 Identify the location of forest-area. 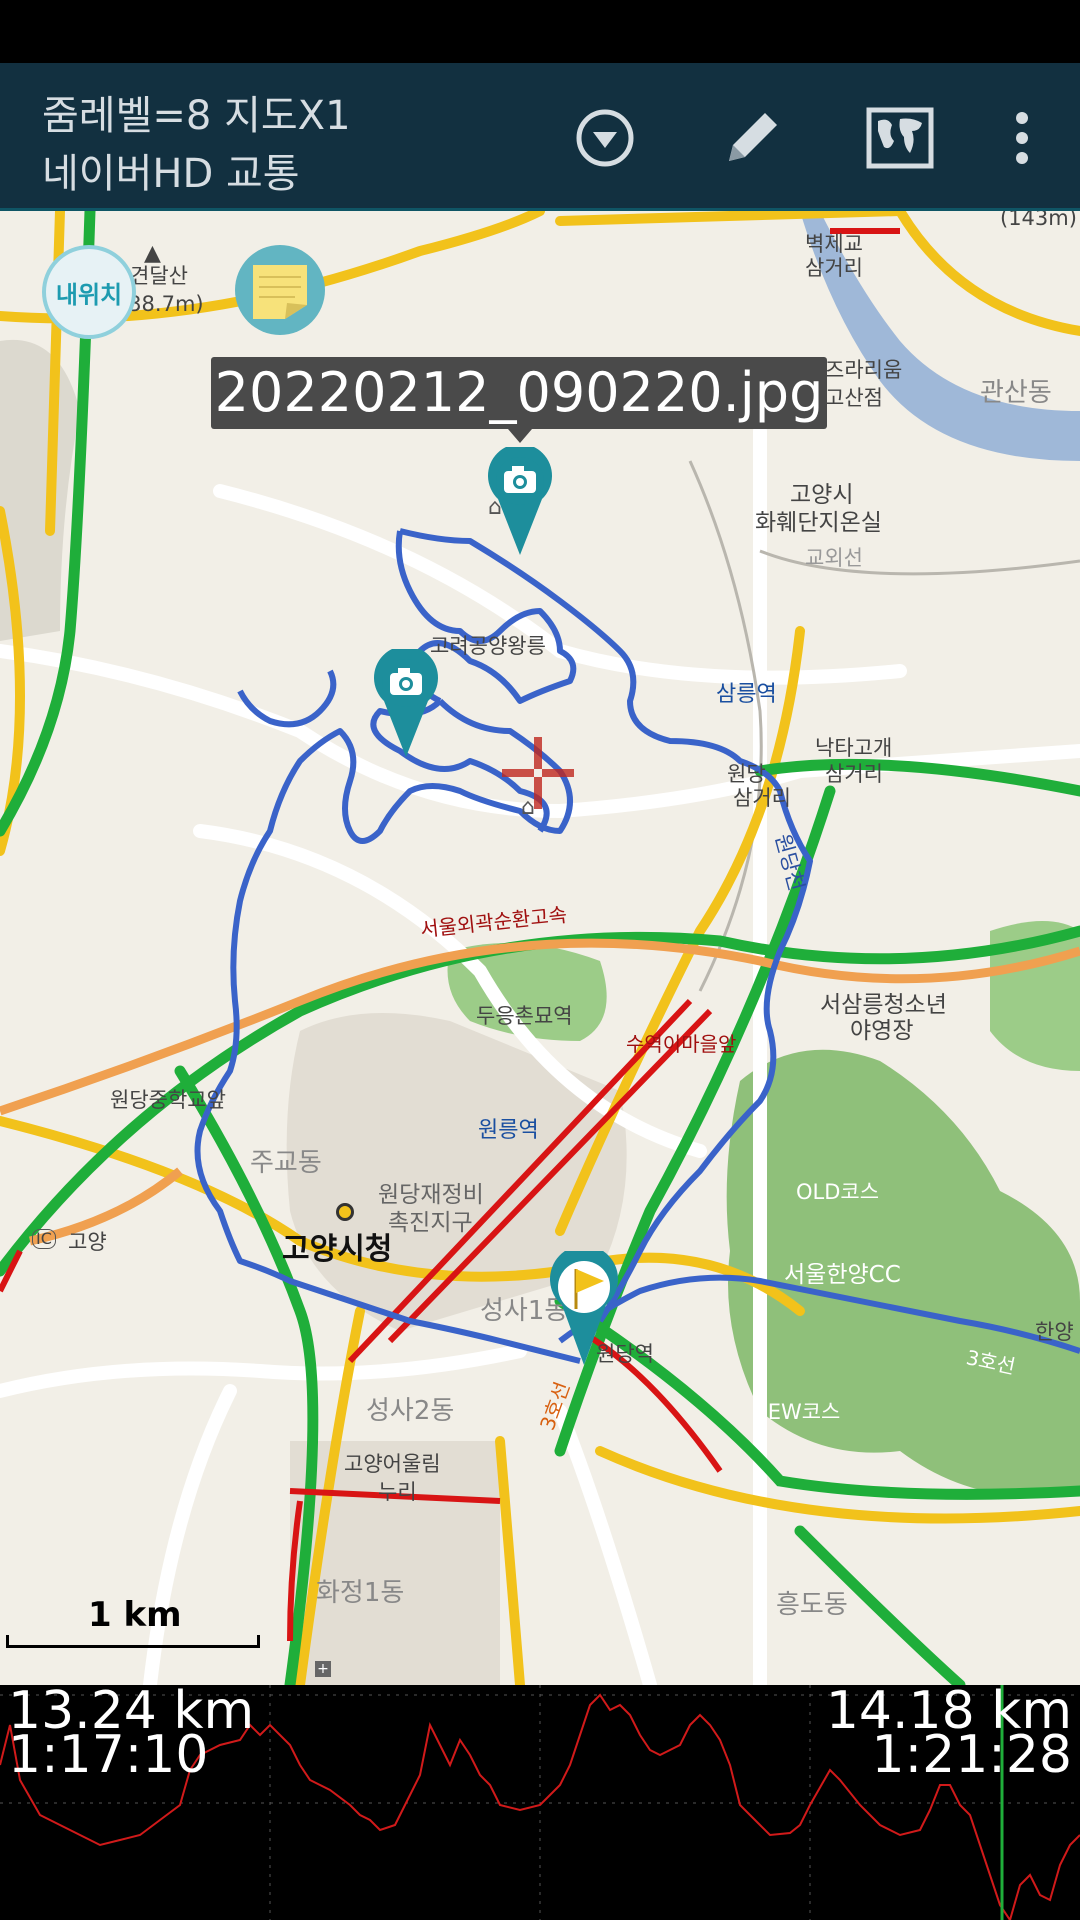
(903, 1272).